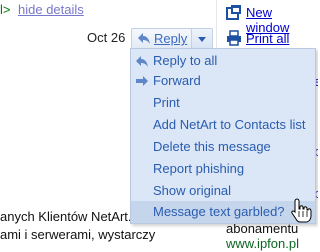  What do you see at coordinates (223, 61) in the screenshot?
I see `menu-item-reply-to-all: Reply to all` at bounding box center [223, 61].